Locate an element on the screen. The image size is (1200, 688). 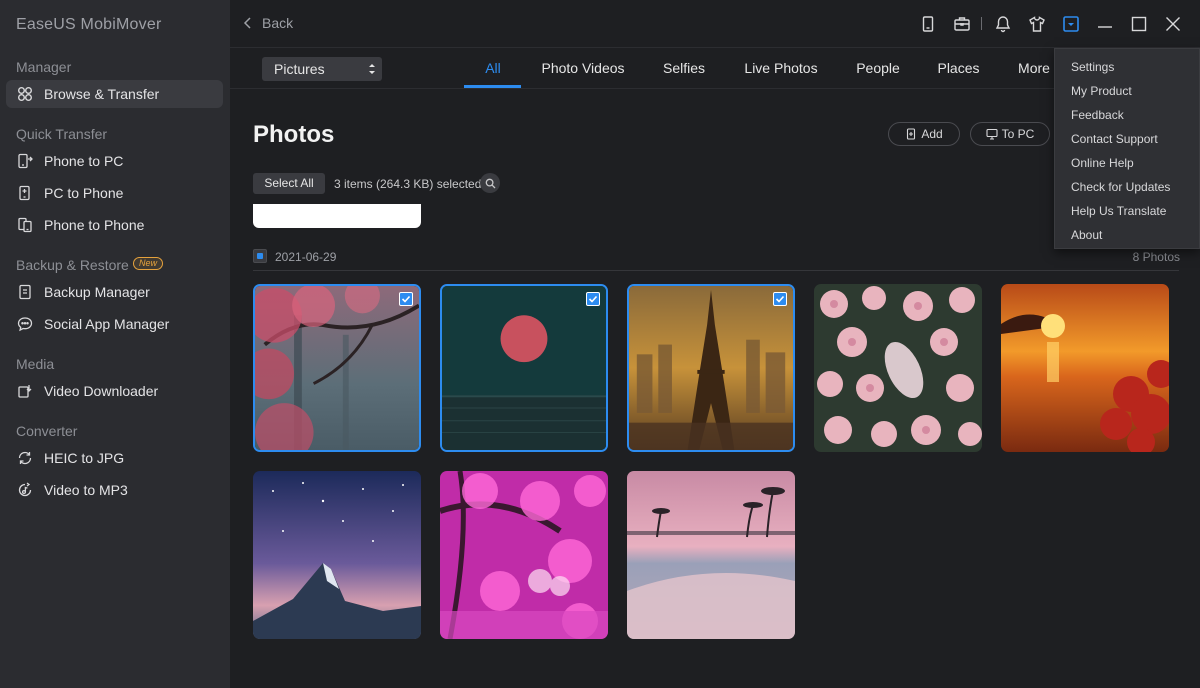
back-button: Back is located at coordinates (267, 23).